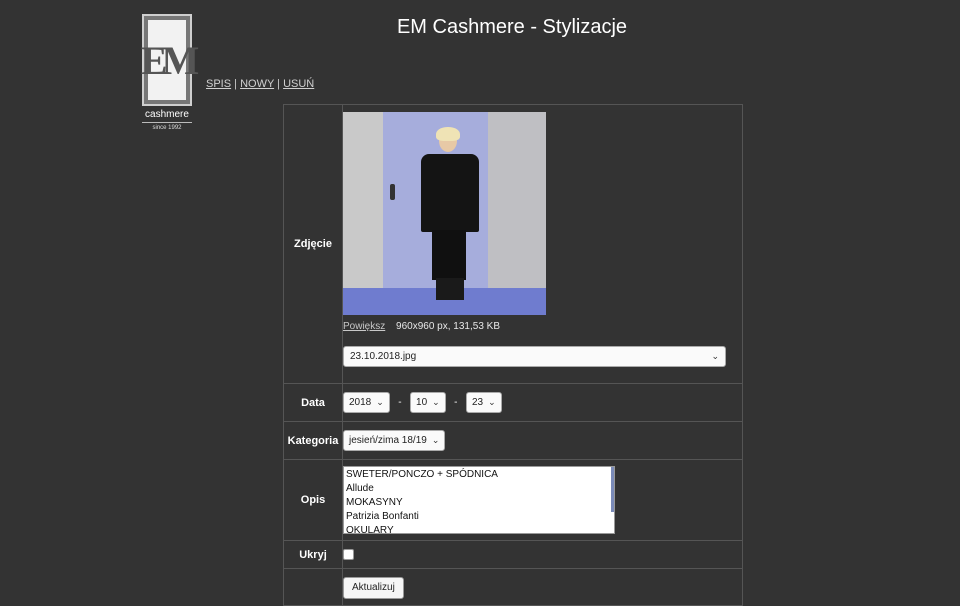  Describe the element at coordinates (364, 326) in the screenshot. I see `enlarge-link: Powiększ` at that location.